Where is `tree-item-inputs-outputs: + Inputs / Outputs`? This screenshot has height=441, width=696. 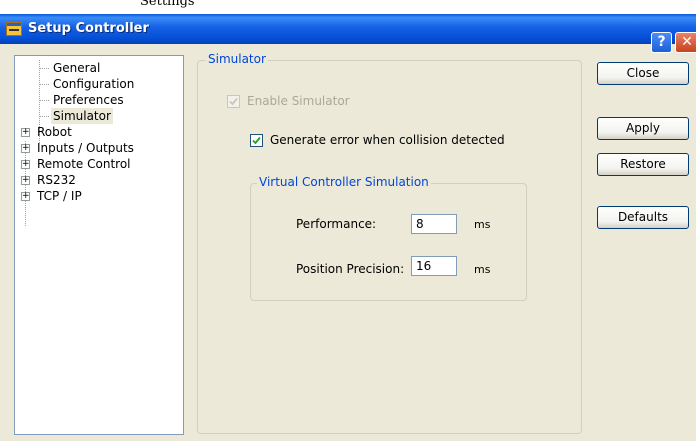 tree-item-inputs-outputs: + Inputs / Outputs is located at coordinates (95, 148).